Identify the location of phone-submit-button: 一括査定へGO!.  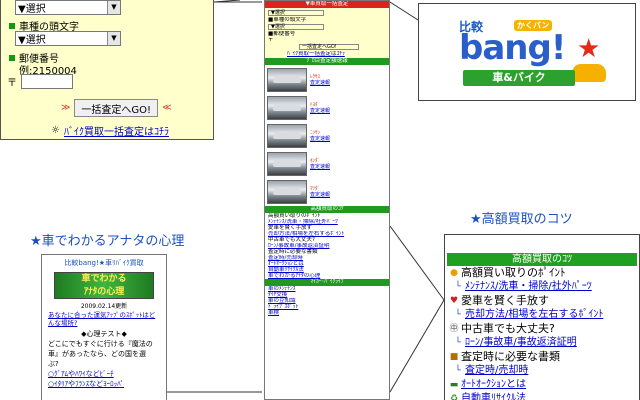
(329, 47).